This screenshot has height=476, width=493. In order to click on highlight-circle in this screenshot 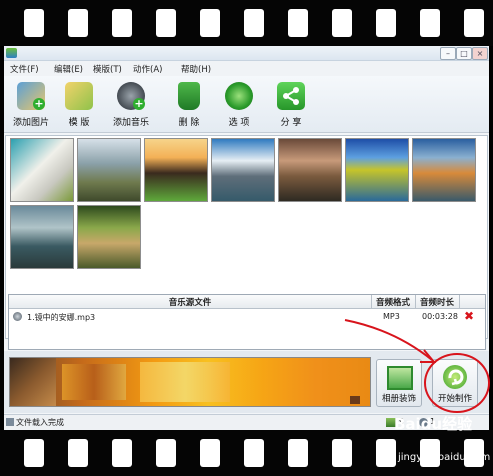, I will do `click(457, 383)`.